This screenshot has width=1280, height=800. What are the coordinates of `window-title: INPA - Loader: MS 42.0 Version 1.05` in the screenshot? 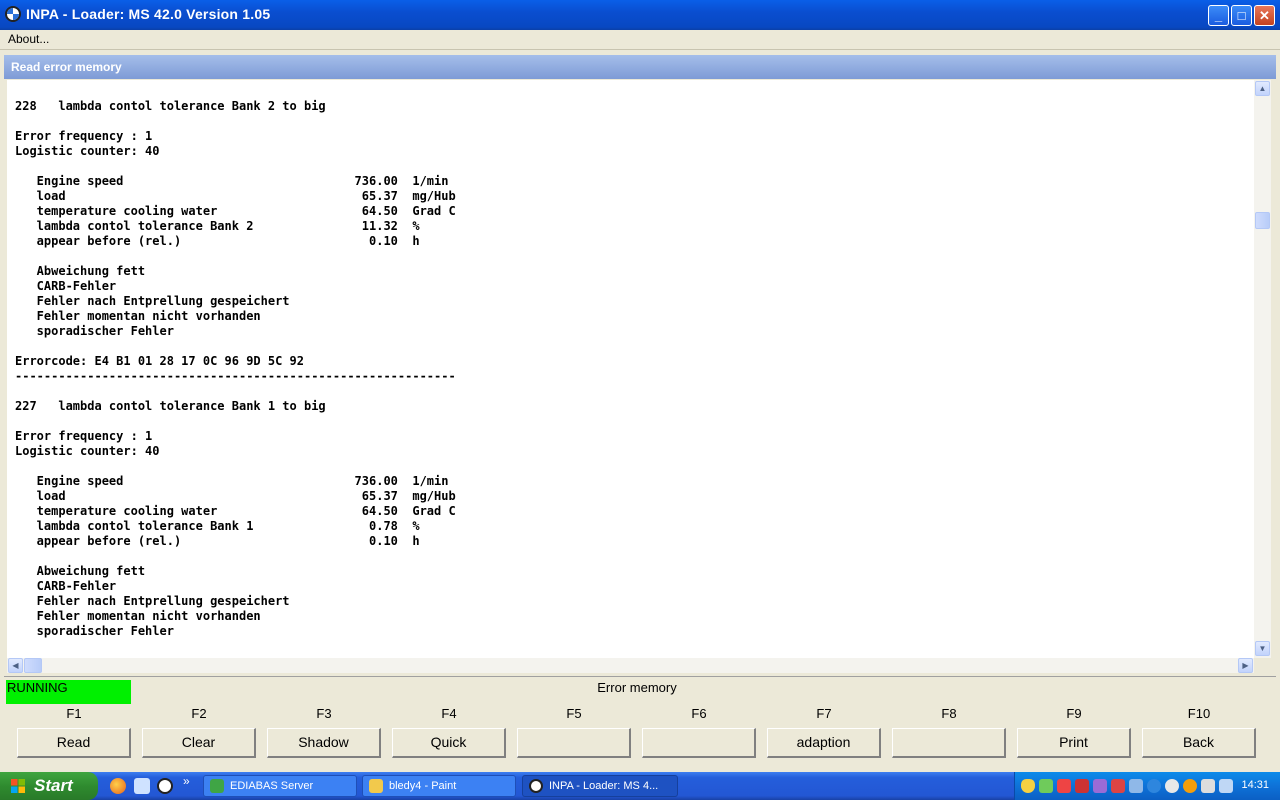 It's located at (148, 14).